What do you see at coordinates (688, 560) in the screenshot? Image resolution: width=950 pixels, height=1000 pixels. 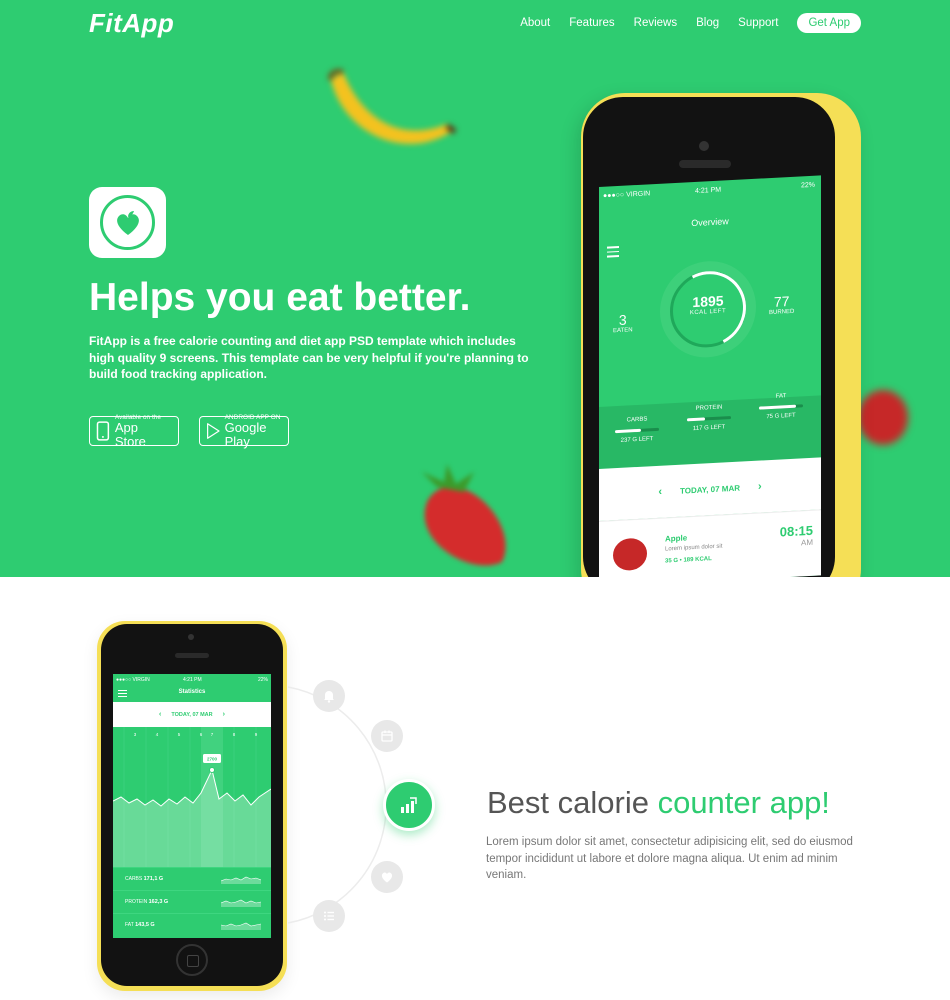 I see `food-meta: 35 G • 189 KCAL` at bounding box center [688, 560].